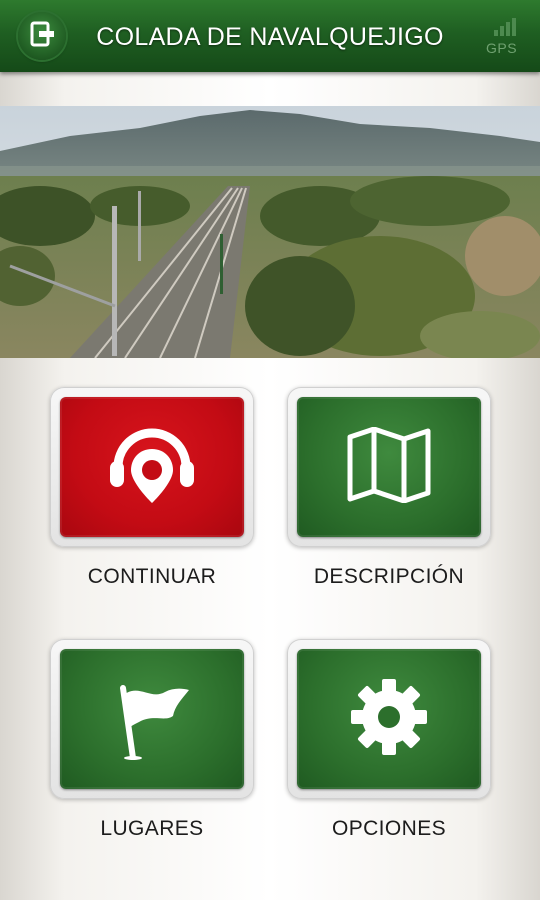 The width and height of the screenshot is (540, 900). I want to click on gear-icon, so click(389, 719).